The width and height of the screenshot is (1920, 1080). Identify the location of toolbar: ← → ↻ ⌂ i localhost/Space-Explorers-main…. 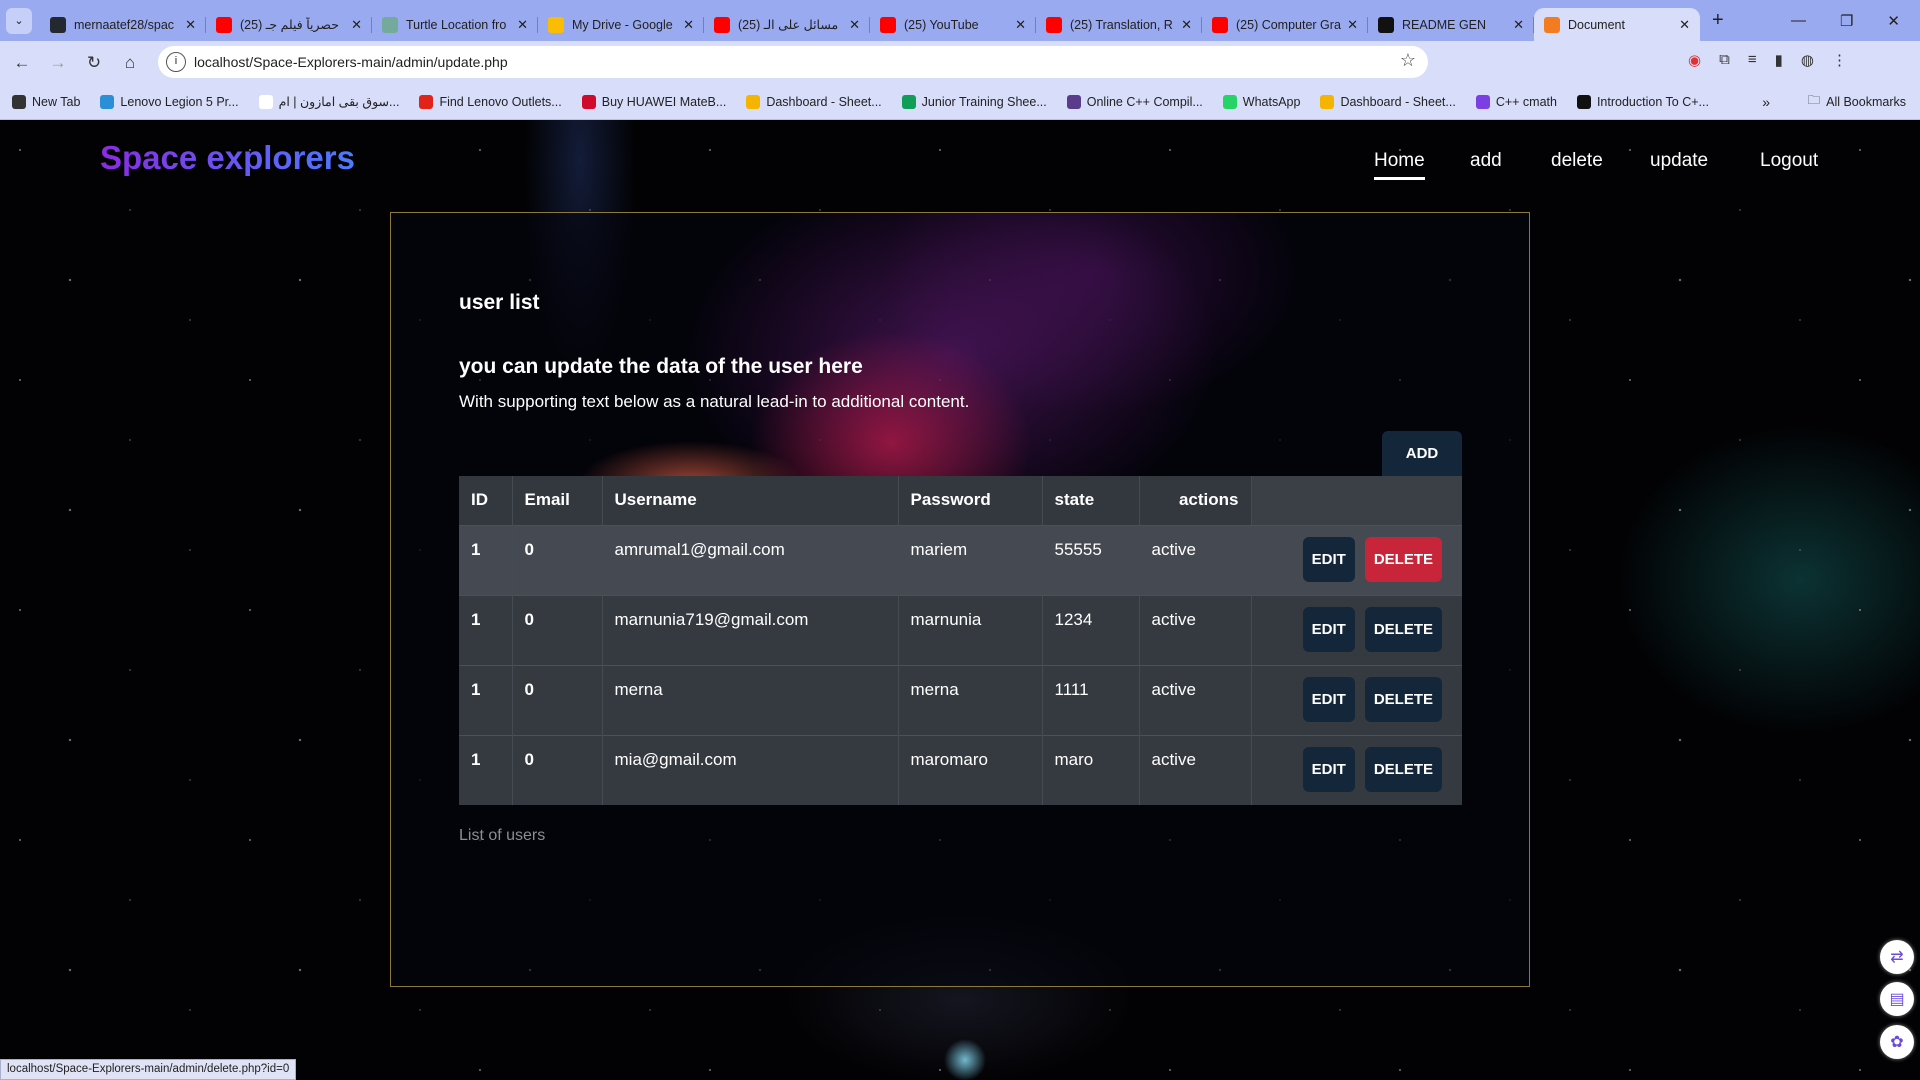
(960, 62).